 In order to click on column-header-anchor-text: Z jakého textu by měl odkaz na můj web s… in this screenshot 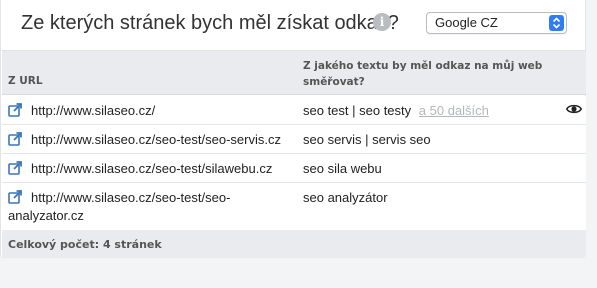, I will do `click(423, 74)`.